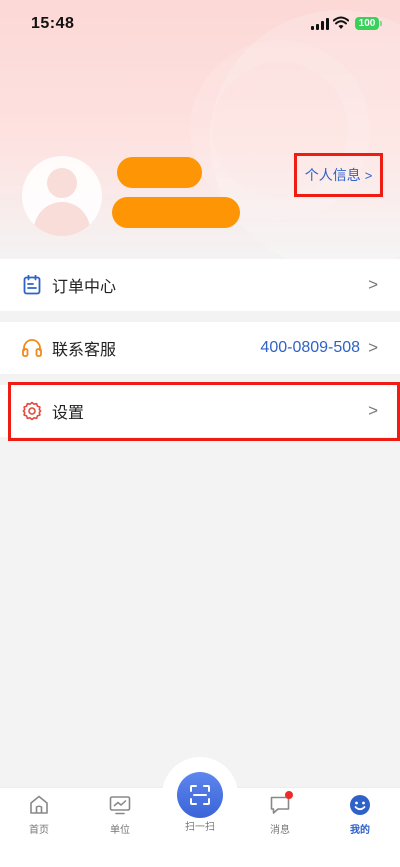 Image resolution: width=400 pixels, height=867 pixels. Describe the element at coordinates (360, 830) in the screenshot. I see `tab-mine-label: 我的` at that location.